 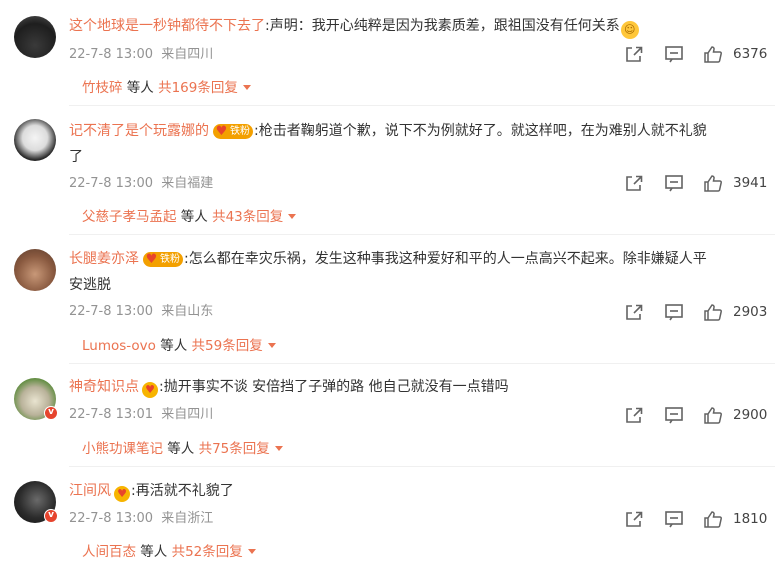 I want to click on comment-body: 神奇知识点 ♥:抛开事实不谈 安倍挡了子弹的路 他自己就没有一点错吗, so click(x=414, y=387).